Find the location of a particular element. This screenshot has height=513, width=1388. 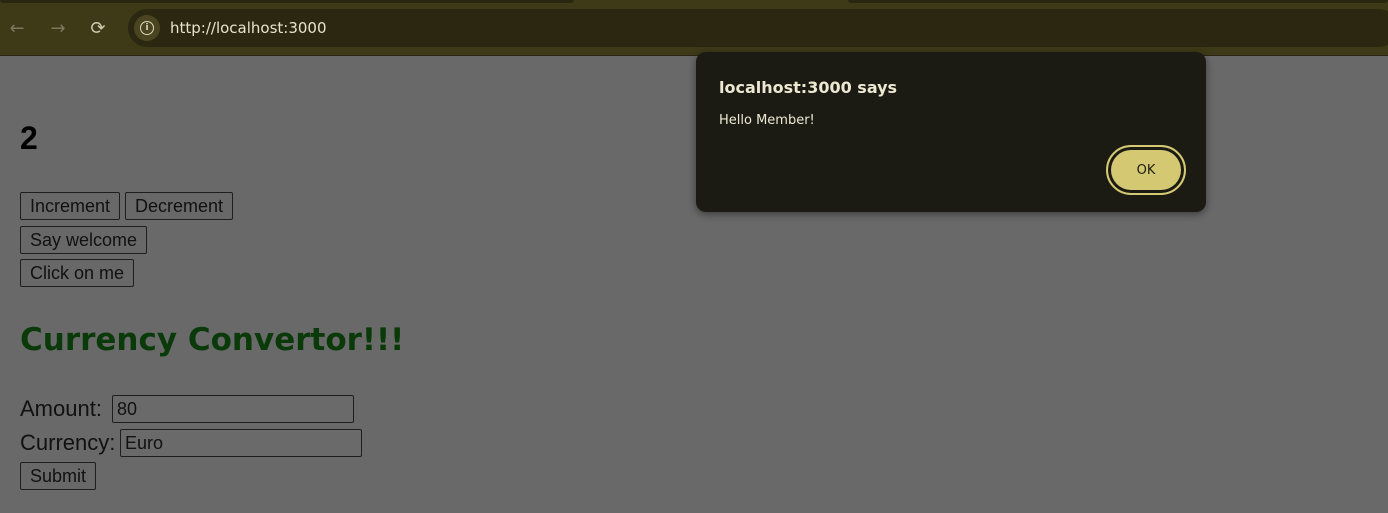

converter-heading: Currency Convertor!!! is located at coordinates (212, 340).